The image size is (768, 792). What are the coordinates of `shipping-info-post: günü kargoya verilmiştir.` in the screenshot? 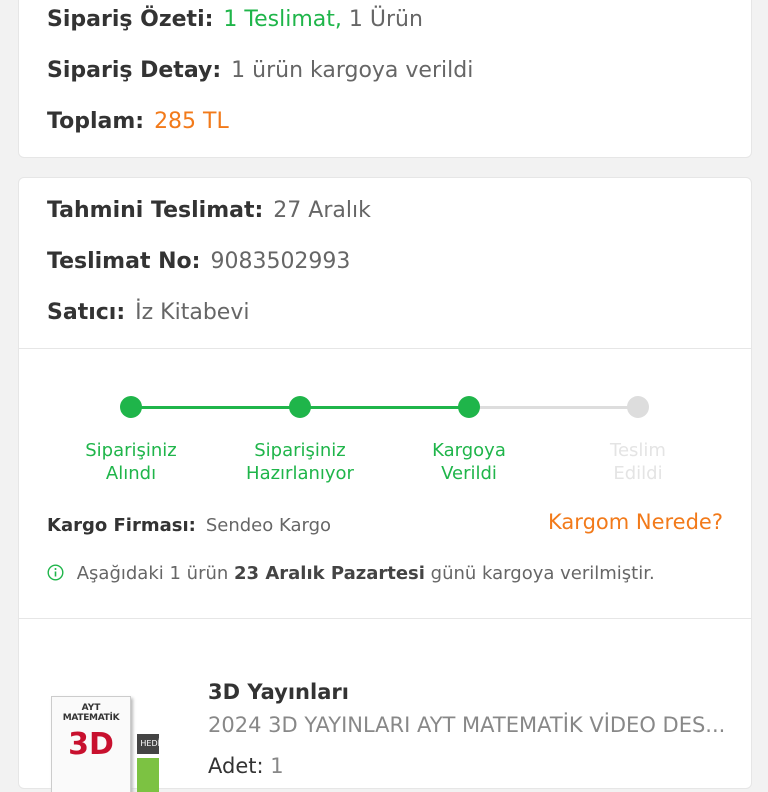 It's located at (542, 573).